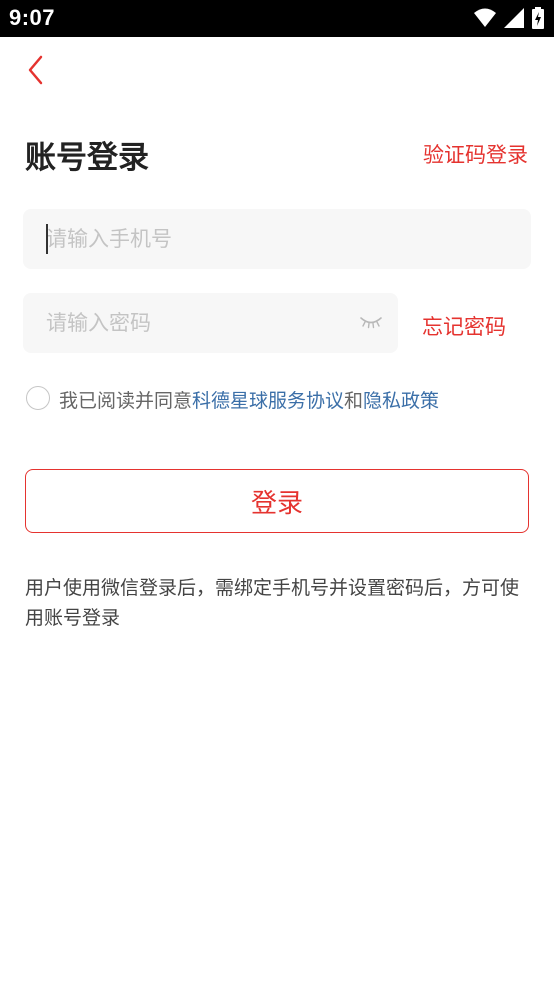  I want to click on eye-closed-icon, so click(371, 323).